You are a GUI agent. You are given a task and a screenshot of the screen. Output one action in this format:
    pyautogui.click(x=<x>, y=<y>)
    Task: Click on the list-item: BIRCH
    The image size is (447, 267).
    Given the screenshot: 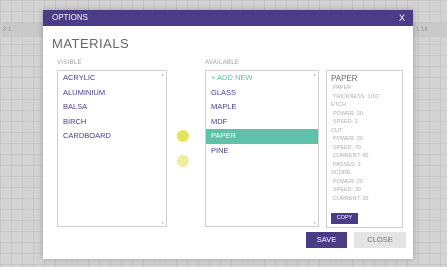 What is the action you would take?
    pyautogui.click(x=112, y=122)
    